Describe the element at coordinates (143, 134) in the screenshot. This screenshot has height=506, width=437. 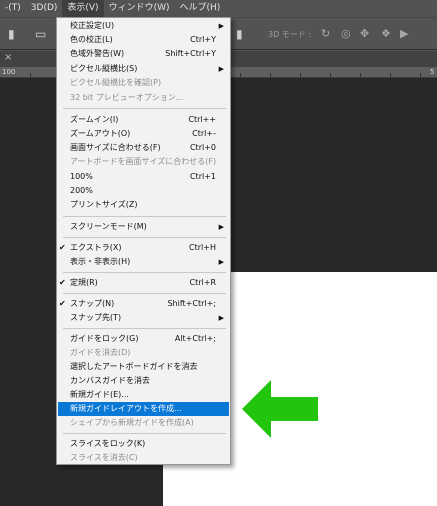
I see `menu-item-zoom-out: ズームアウト(O) Ctrl+-` at that location.